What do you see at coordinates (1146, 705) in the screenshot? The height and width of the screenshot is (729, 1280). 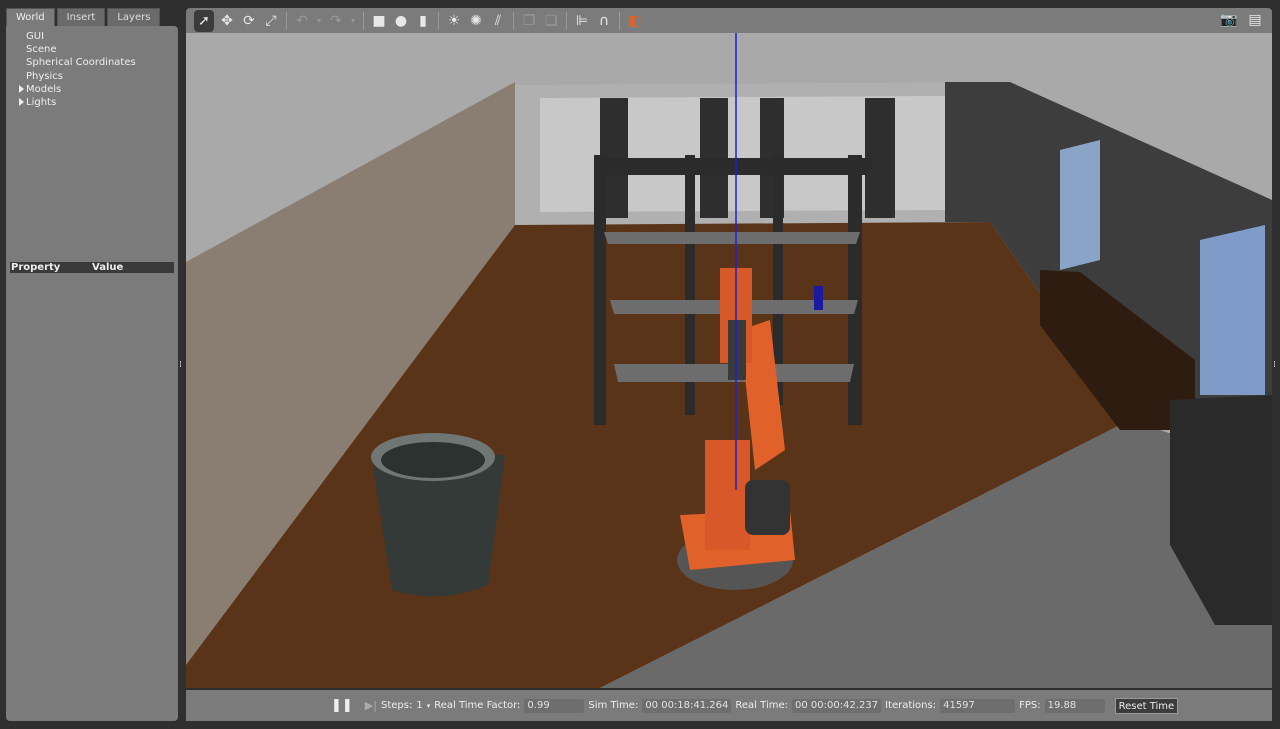 I see `reset-time-button: Reset Time` at bounding box center [1146, 705].